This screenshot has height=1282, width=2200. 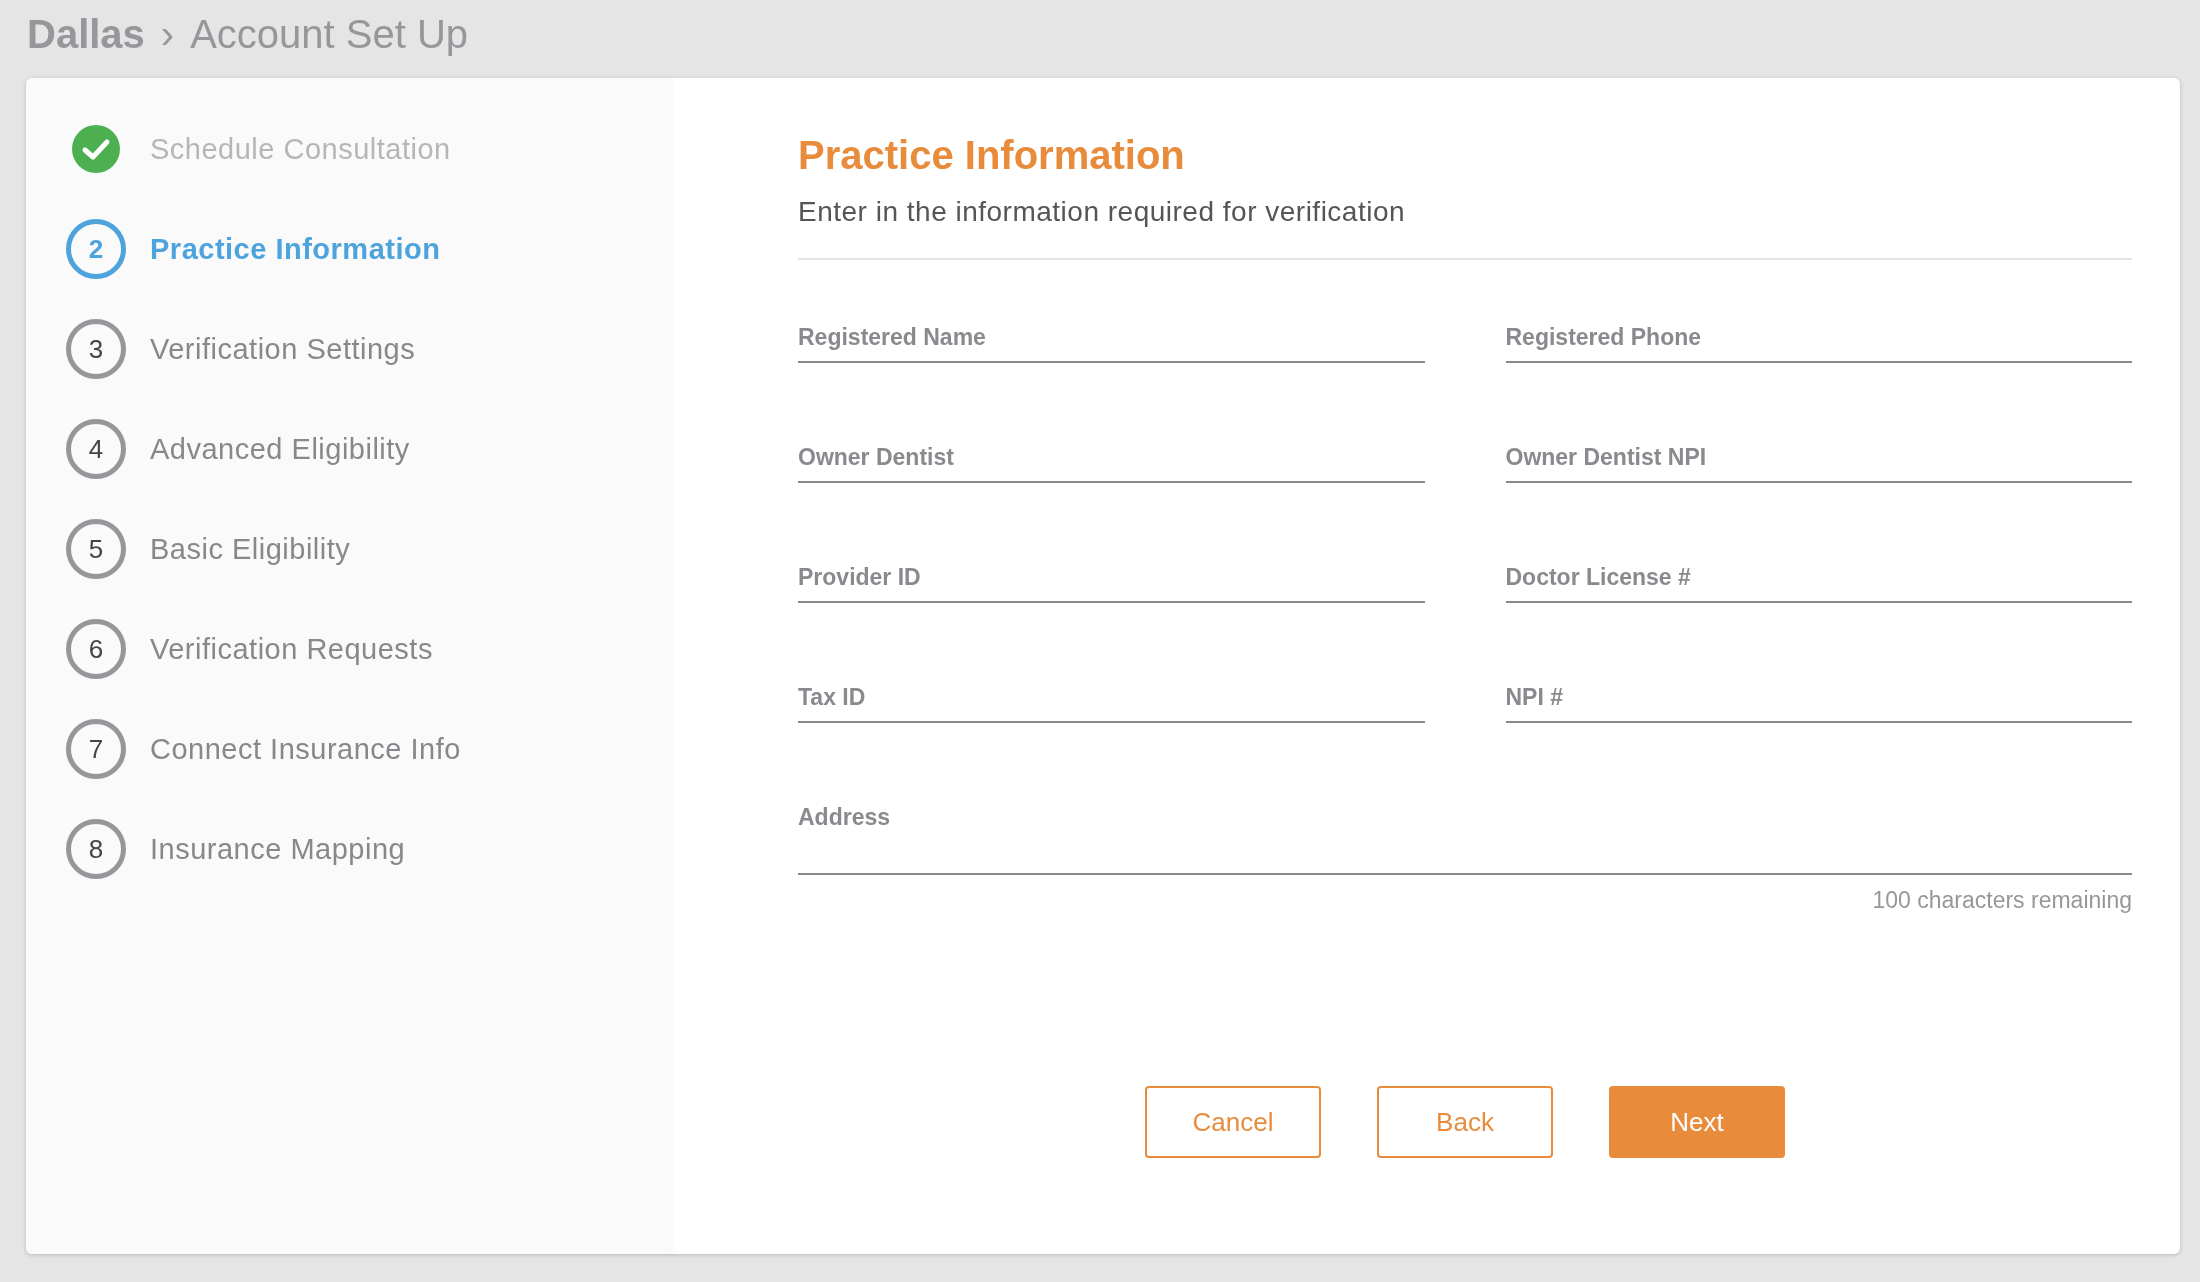 What do you see at coordinates (1102, 212) in the screenshot?
I see `form-subtitle: Enter in the information required for verification` at bounding box center [1102, 212].